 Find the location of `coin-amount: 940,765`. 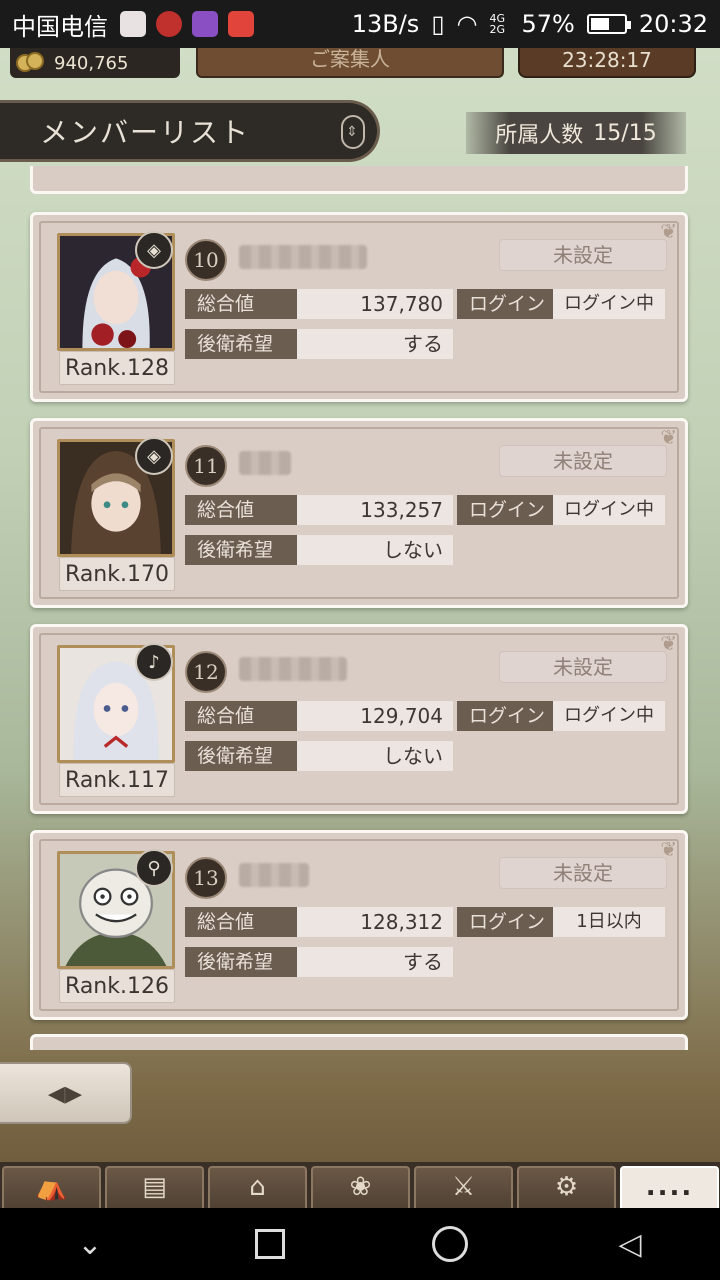

coin-amount: 940,765 is located at coordinates (91, 63).